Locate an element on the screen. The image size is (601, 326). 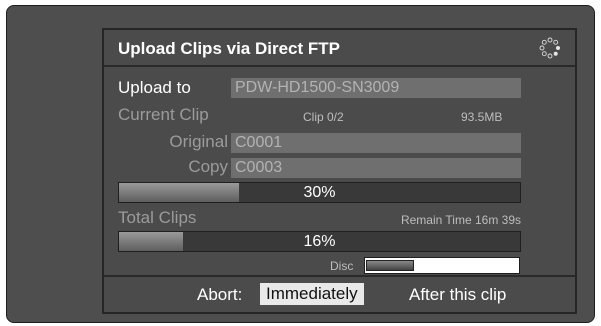
clip-size: 93.5MB is located at coordinates (482, 117).